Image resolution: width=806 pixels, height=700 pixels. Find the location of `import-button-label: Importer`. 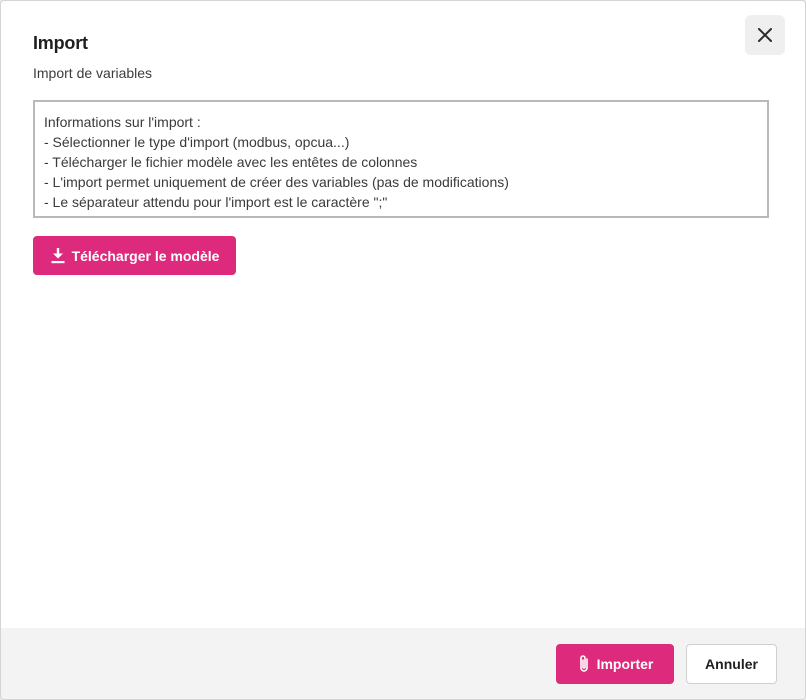

import-button-label: Importer is located at coordinates (625, 664).